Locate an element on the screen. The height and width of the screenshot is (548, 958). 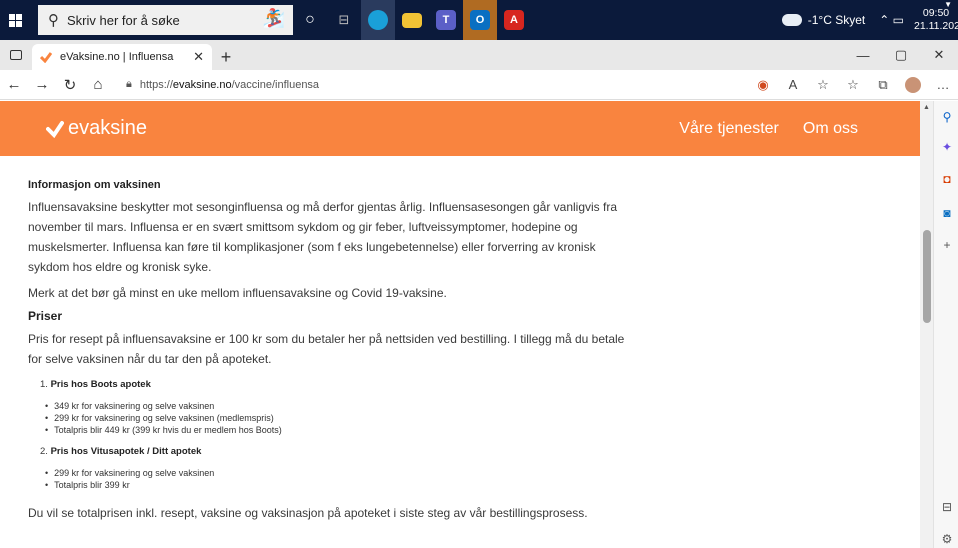
pharmacy-name: Pris hos Boots apotek is located at coordinates (100, 384).